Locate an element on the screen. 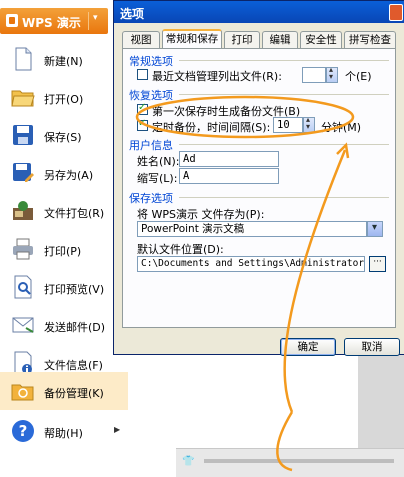 The width and height of the screenshot is (404, 477). menu-label: 发送邮件(D) is located at coordinates (75, 327).